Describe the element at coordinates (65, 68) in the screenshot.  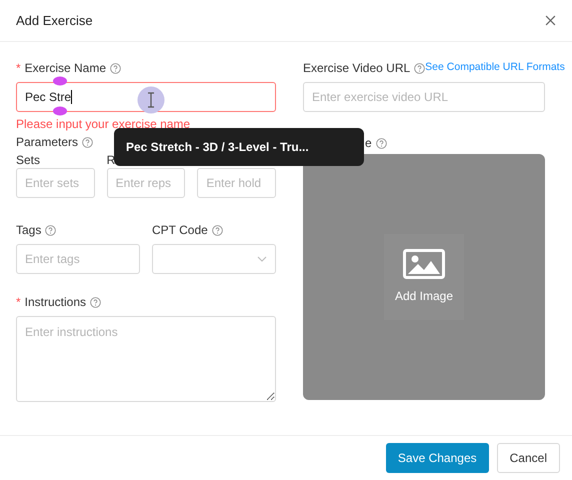
I see `field-label: Exercise Name` at that location.